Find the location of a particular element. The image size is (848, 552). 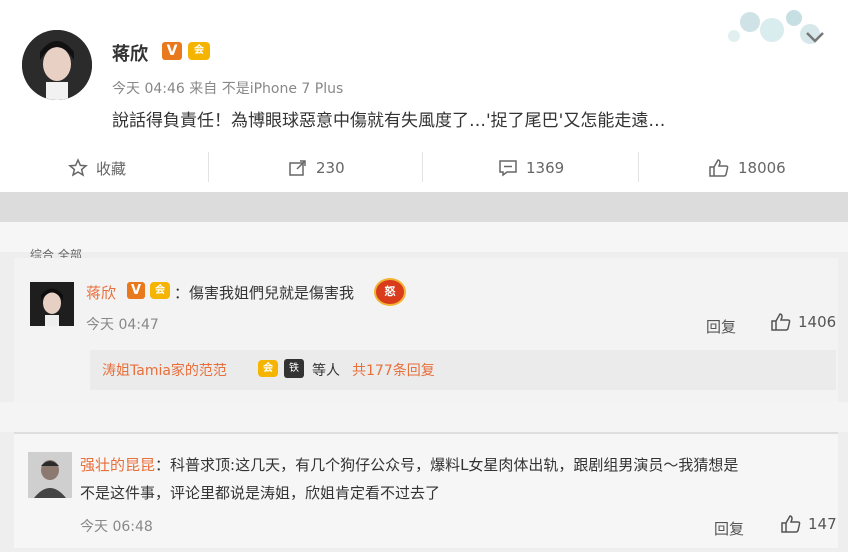

repost-icon is located at coordinates (297, 168).